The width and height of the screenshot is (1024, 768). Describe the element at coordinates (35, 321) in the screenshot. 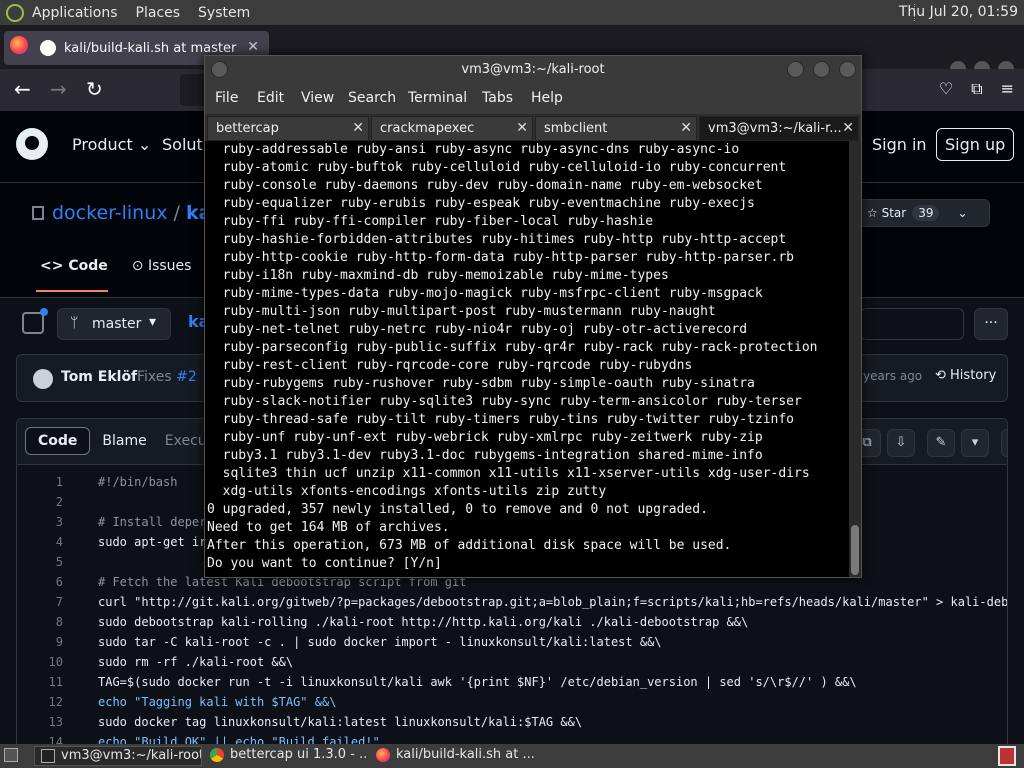

I see `file-tree-toggle-icon` at that location.